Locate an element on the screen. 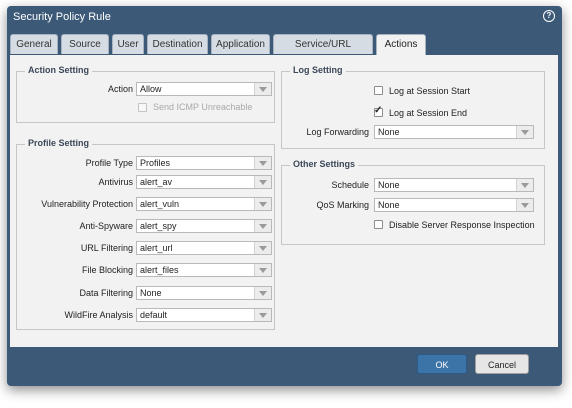 The width and height of the screenshot is (572, 408). profile-type-value: Profiles is located at coordinates (155, 163).